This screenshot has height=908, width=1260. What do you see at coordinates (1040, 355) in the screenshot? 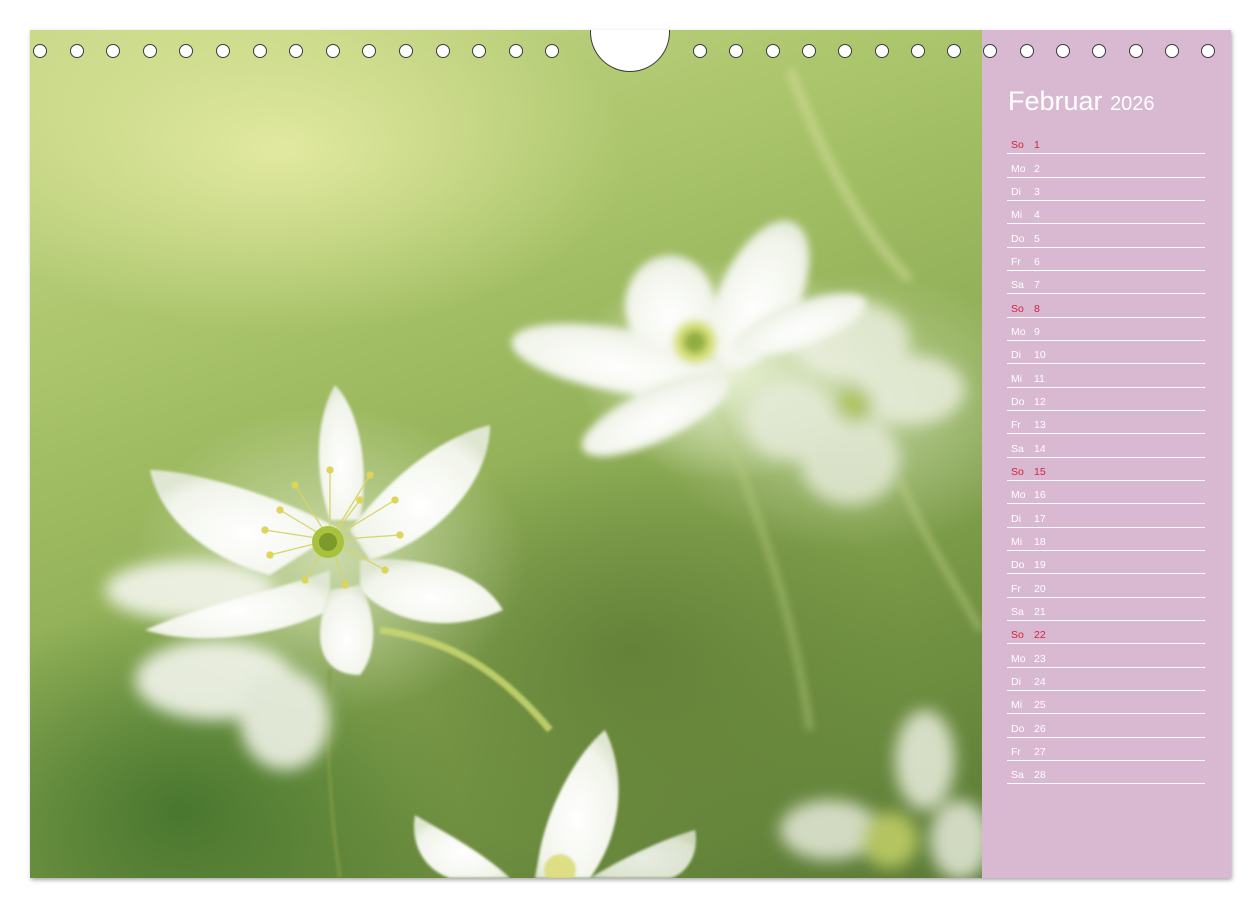
I see `day-number: 10` at bounding box center [1040, 355].